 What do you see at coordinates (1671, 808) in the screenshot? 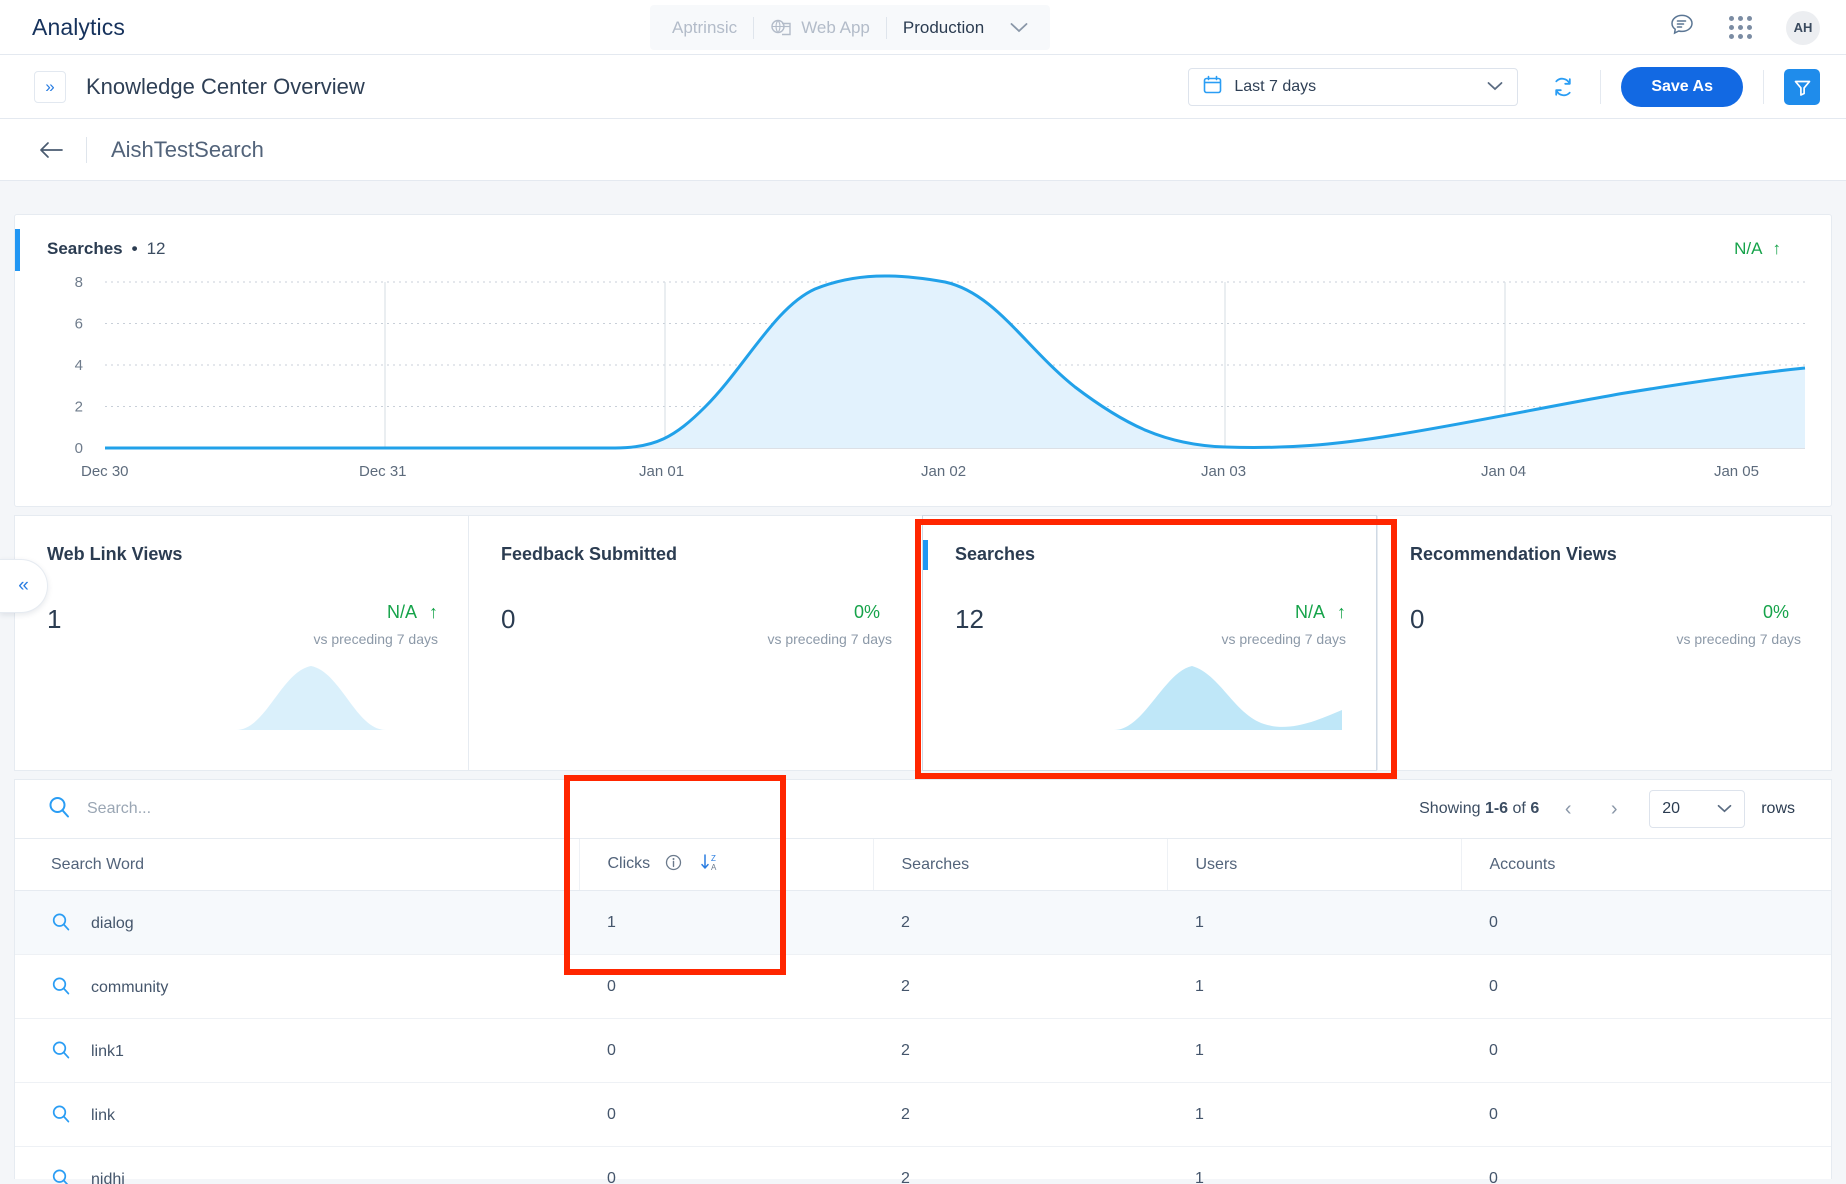
I see `rows-per-page-value: 20` at bounding box center [1671, 808].